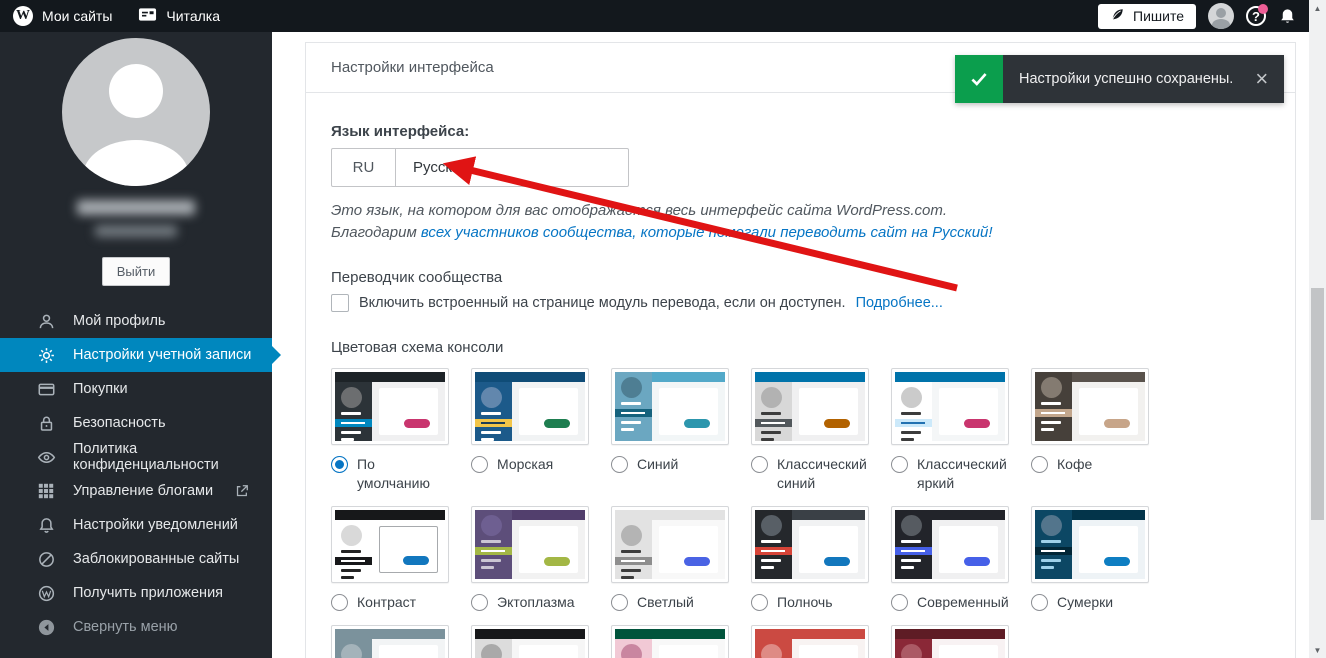 The height and width of the screenshot is (658, 1326). What do you see at coordinates (654, 16) in the screenshot?
I see `masthead: W Мои сайты Читалка Пишите ?` at bounding box center [654, 16].